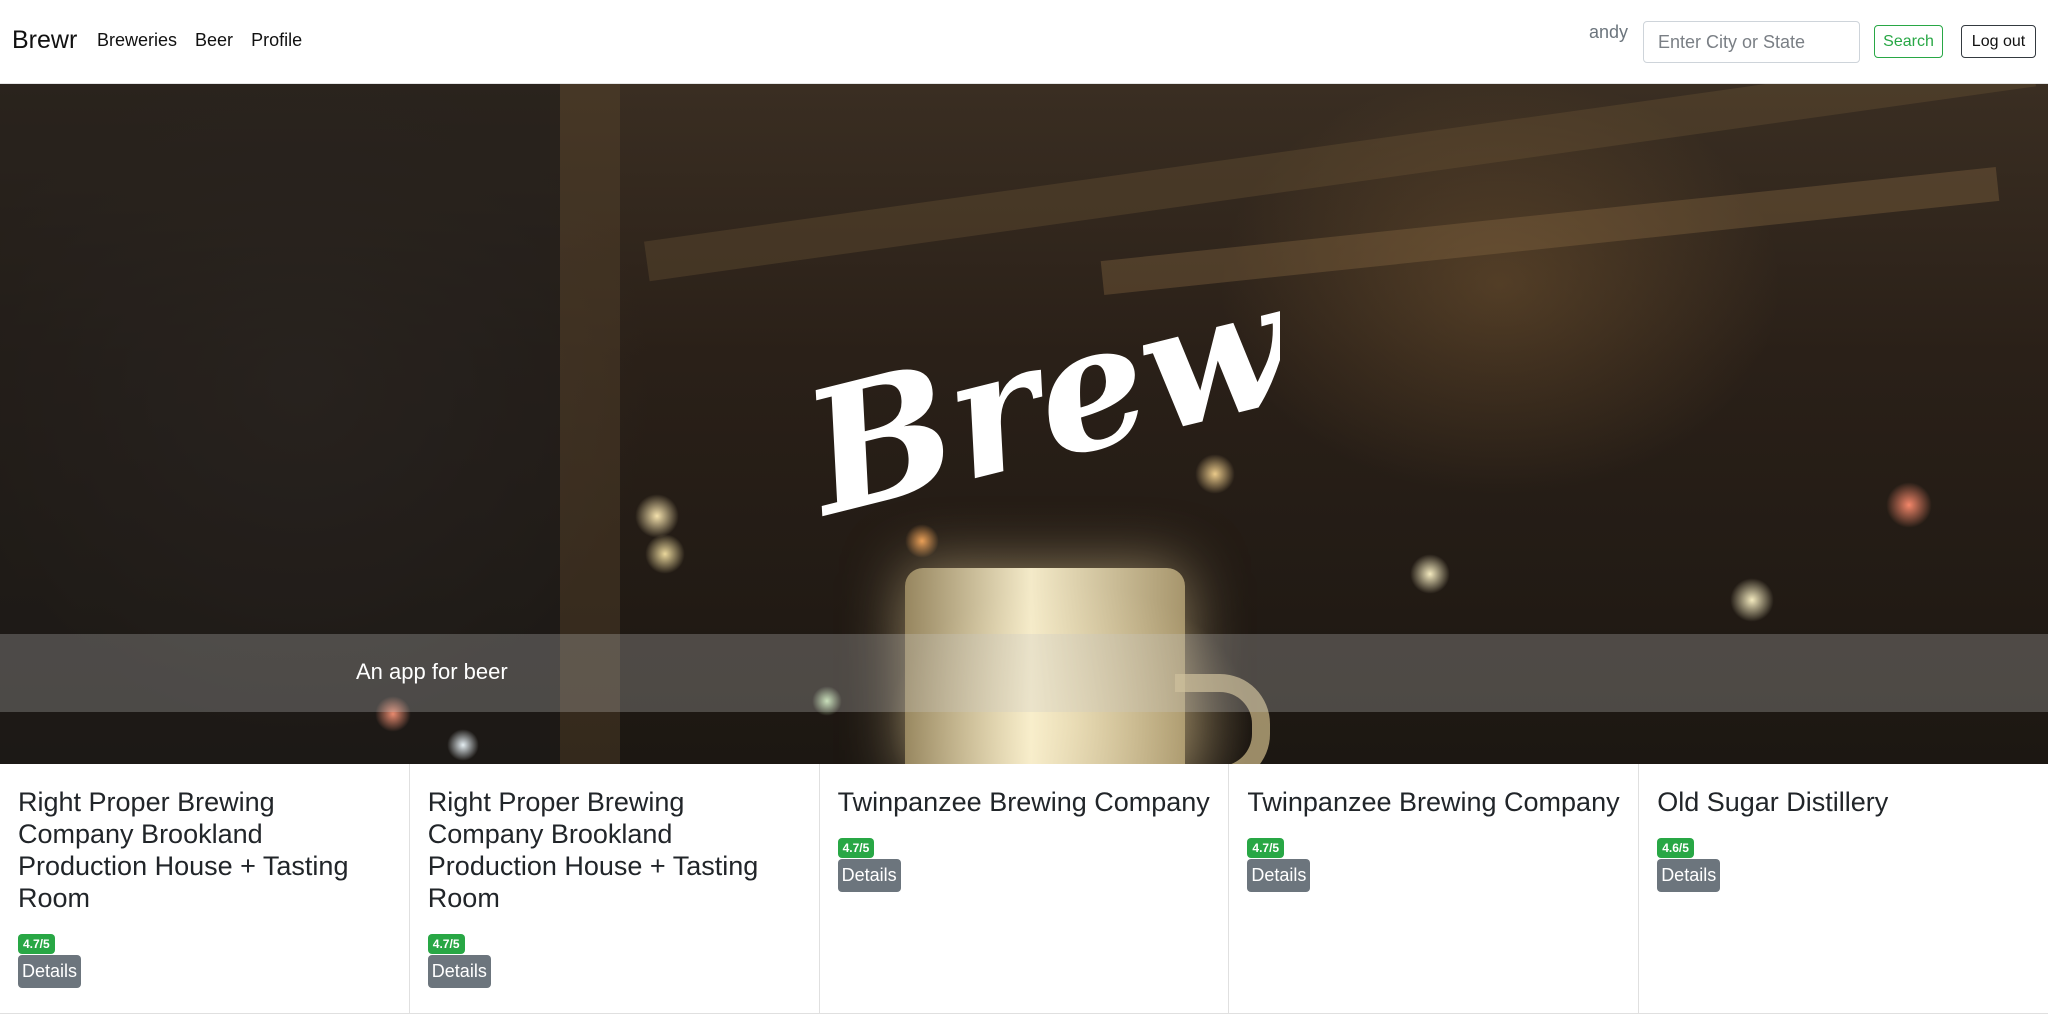 This screenshot has height=1026, width=2048. Describe the element at coordinates (1675, 848) in the screenshot. I see `rating-badge: 4.6/5` at that location.